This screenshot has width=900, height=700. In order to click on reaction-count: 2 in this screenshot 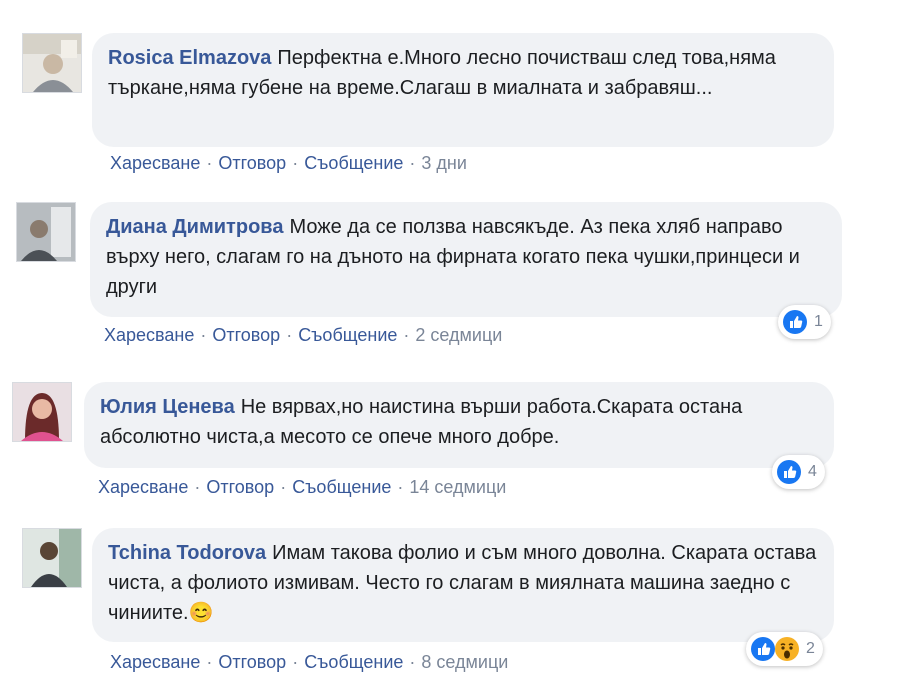, I will do `click(810, 648)`.